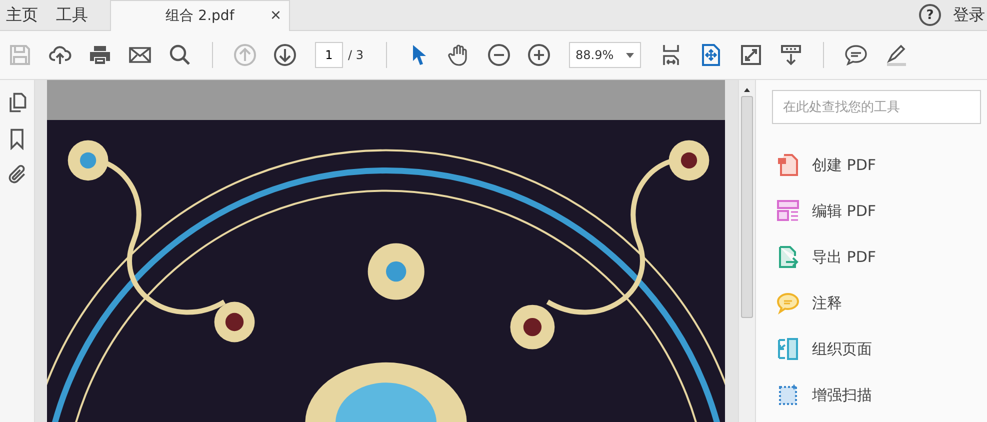  Describe the element at coordinates (875, 303) in the screenshot. I see `tool-item: 注释` at that location.